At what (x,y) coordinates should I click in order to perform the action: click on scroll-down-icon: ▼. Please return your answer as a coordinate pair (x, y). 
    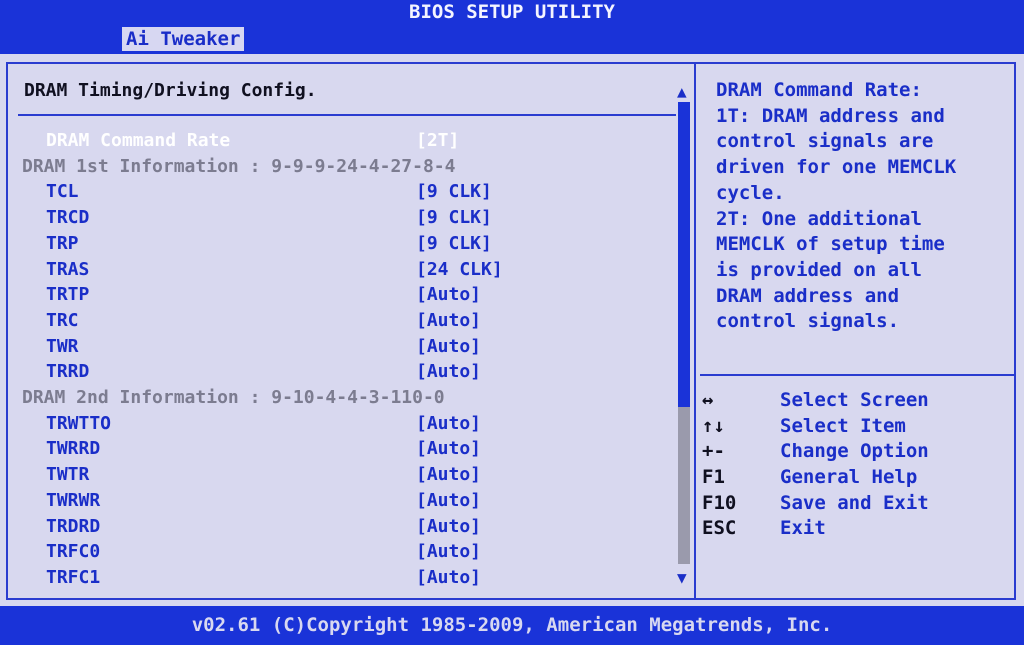
    Looking at the image, I should click on (682, 577).